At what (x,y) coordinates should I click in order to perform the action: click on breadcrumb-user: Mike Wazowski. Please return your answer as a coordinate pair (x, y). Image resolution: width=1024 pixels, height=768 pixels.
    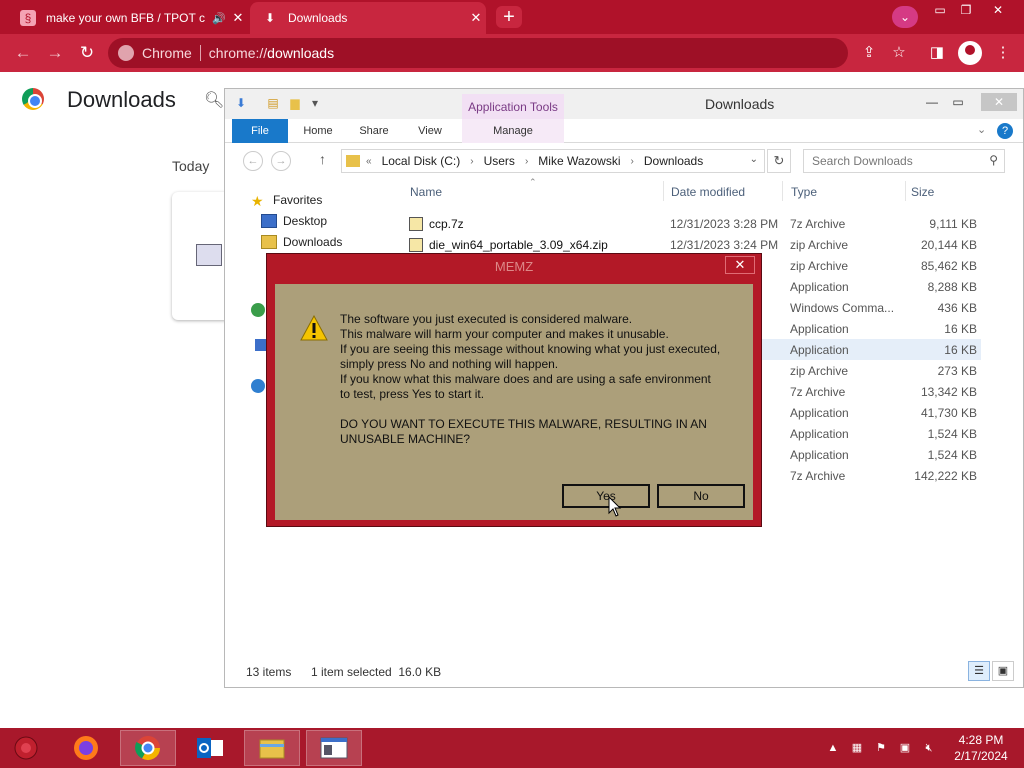
    Looking at the image, I should click on (579, 161).